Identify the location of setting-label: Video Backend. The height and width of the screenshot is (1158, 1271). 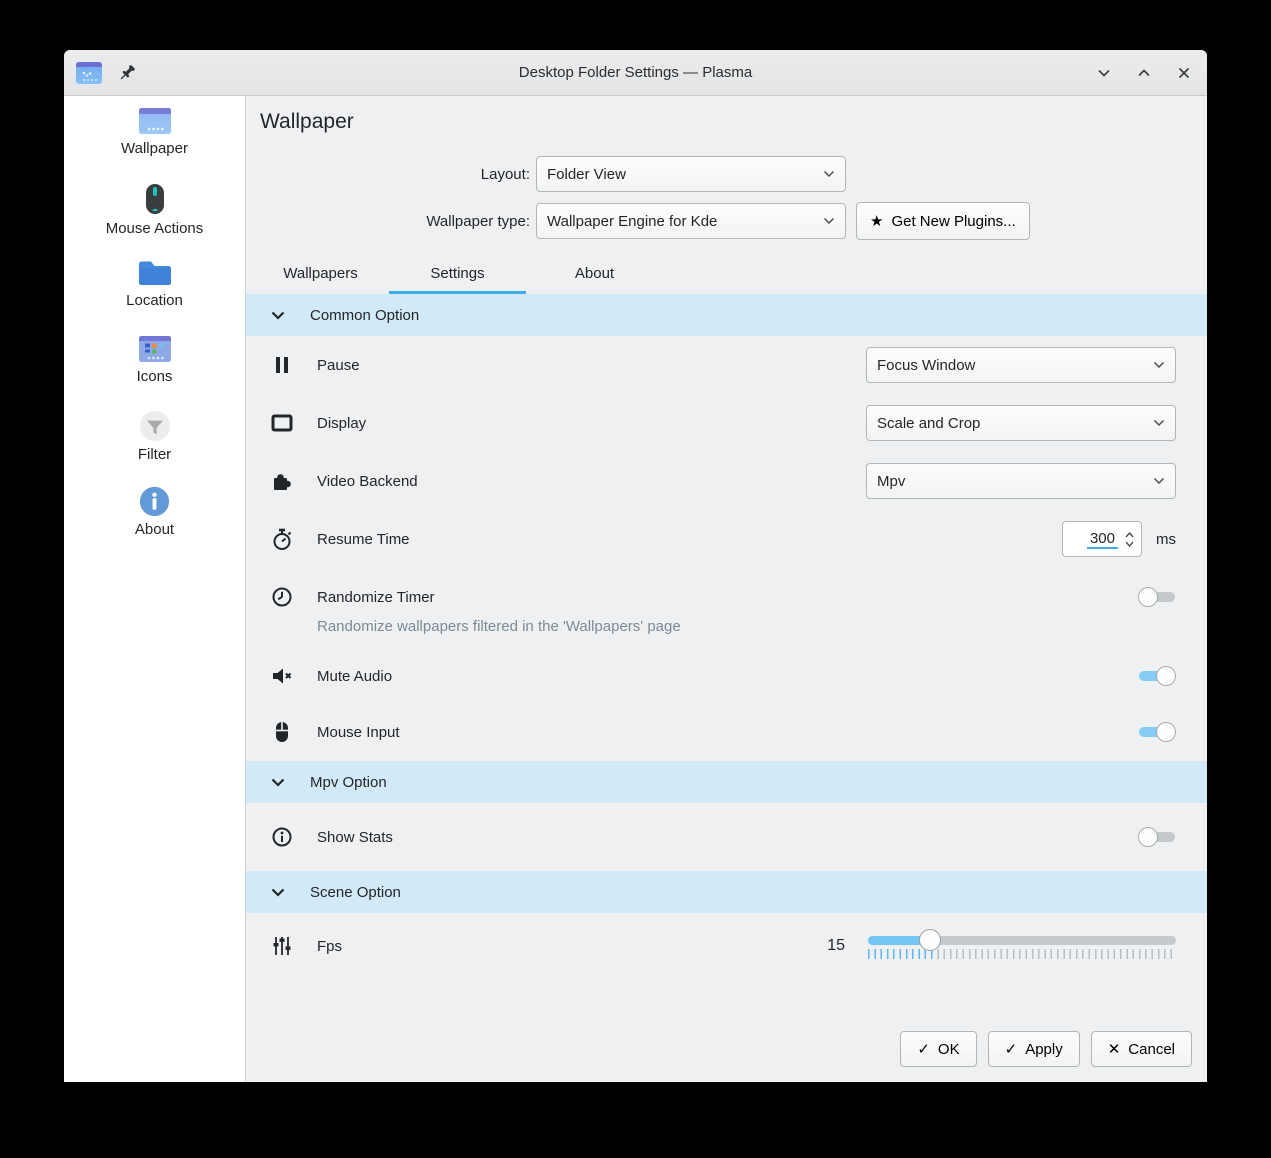
(367, 481).